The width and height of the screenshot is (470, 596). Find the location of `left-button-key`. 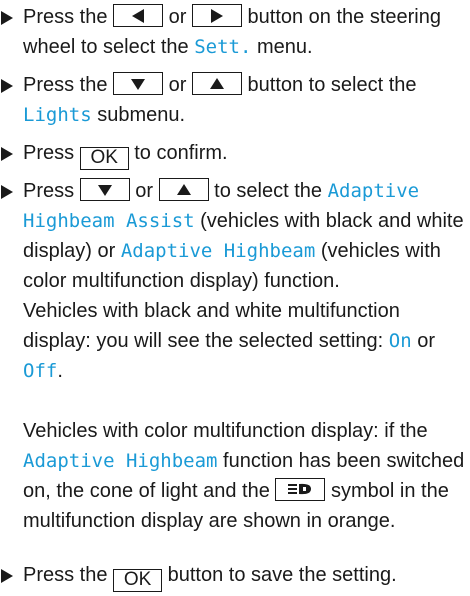

left-button-key is located at coordinates (138, 15).